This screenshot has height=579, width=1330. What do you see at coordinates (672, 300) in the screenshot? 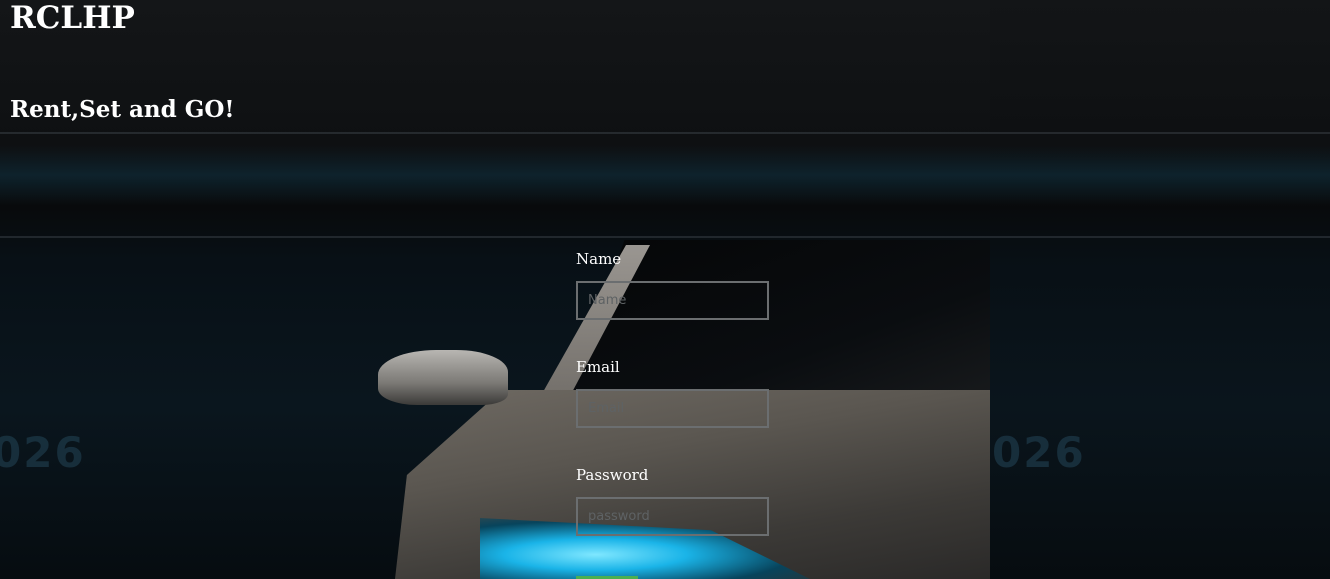
I see `name-input` at bounding box center [672, 300].